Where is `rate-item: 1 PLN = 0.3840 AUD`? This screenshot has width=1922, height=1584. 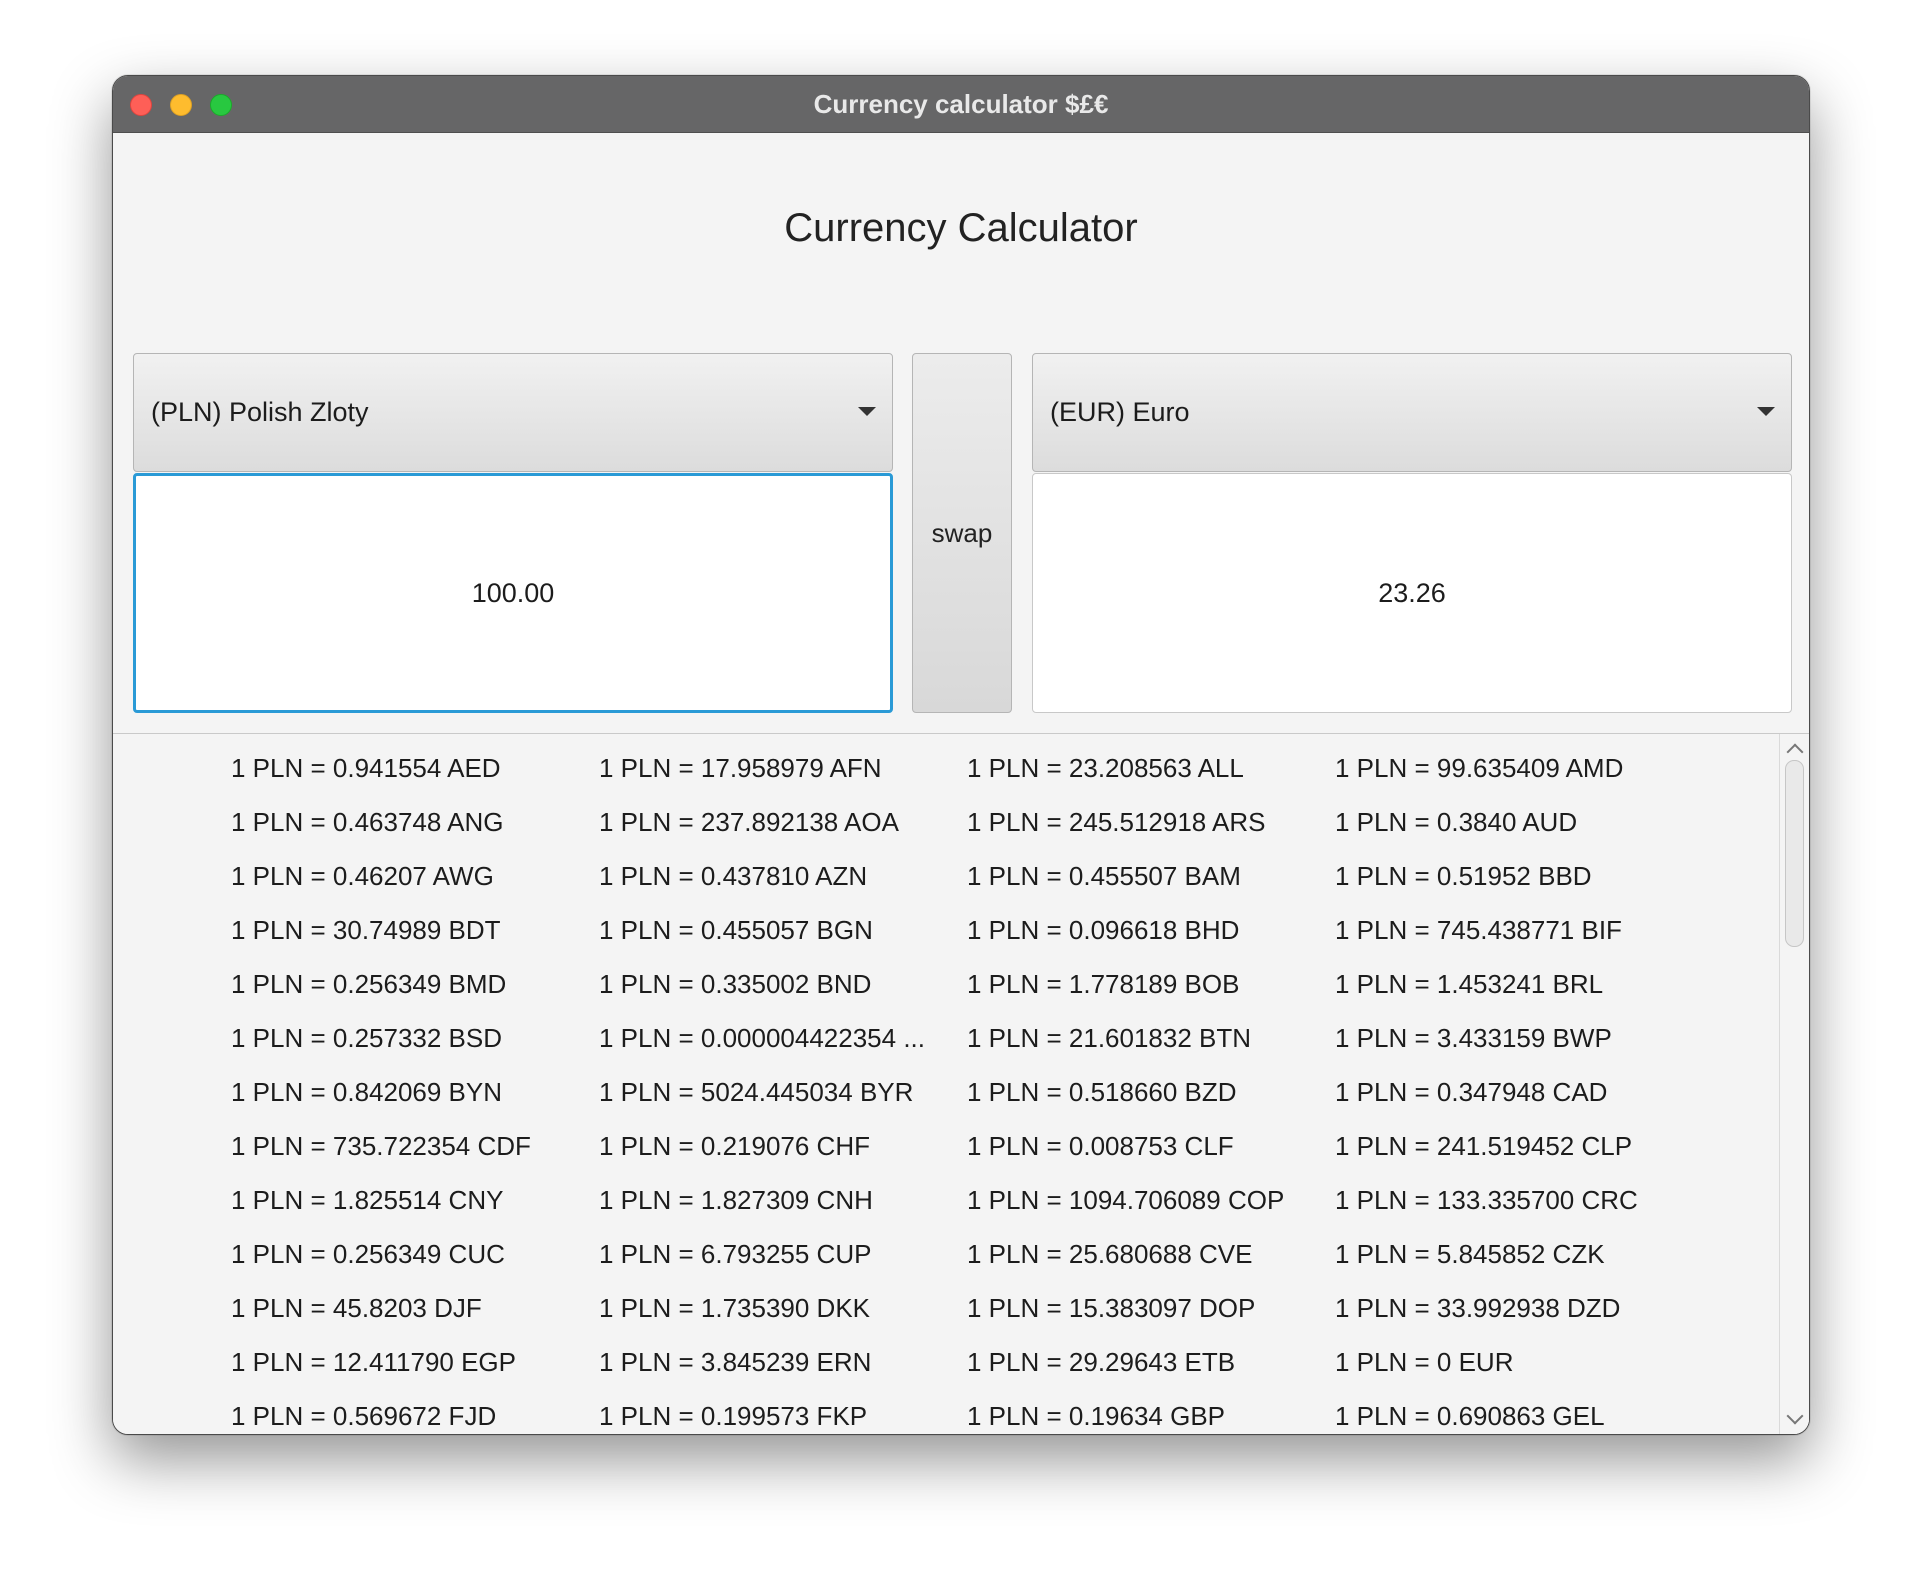 rate-item: 1 PLN = 0.3840 AUD is located at coordinates (1456, 822).